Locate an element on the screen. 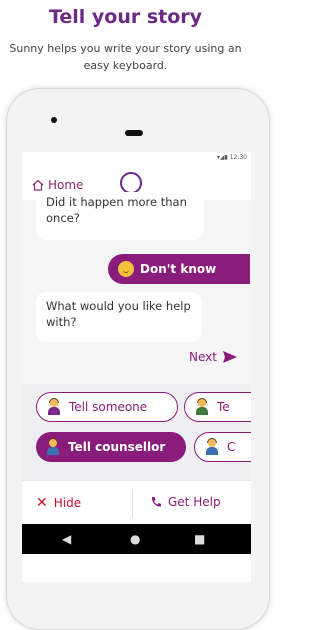  get-help-button: Get Help is located at coordinates (185, 502).